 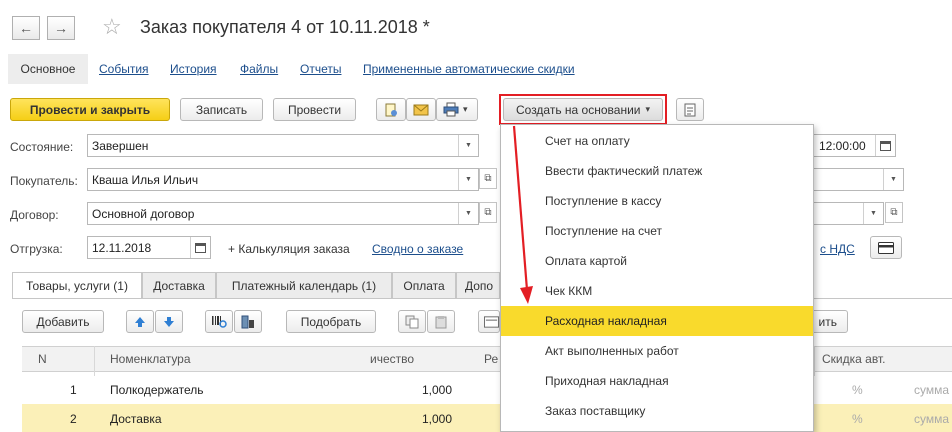 I want to click on tab-goods-services: Товары, услуги (1), so click(x=77, y=285).